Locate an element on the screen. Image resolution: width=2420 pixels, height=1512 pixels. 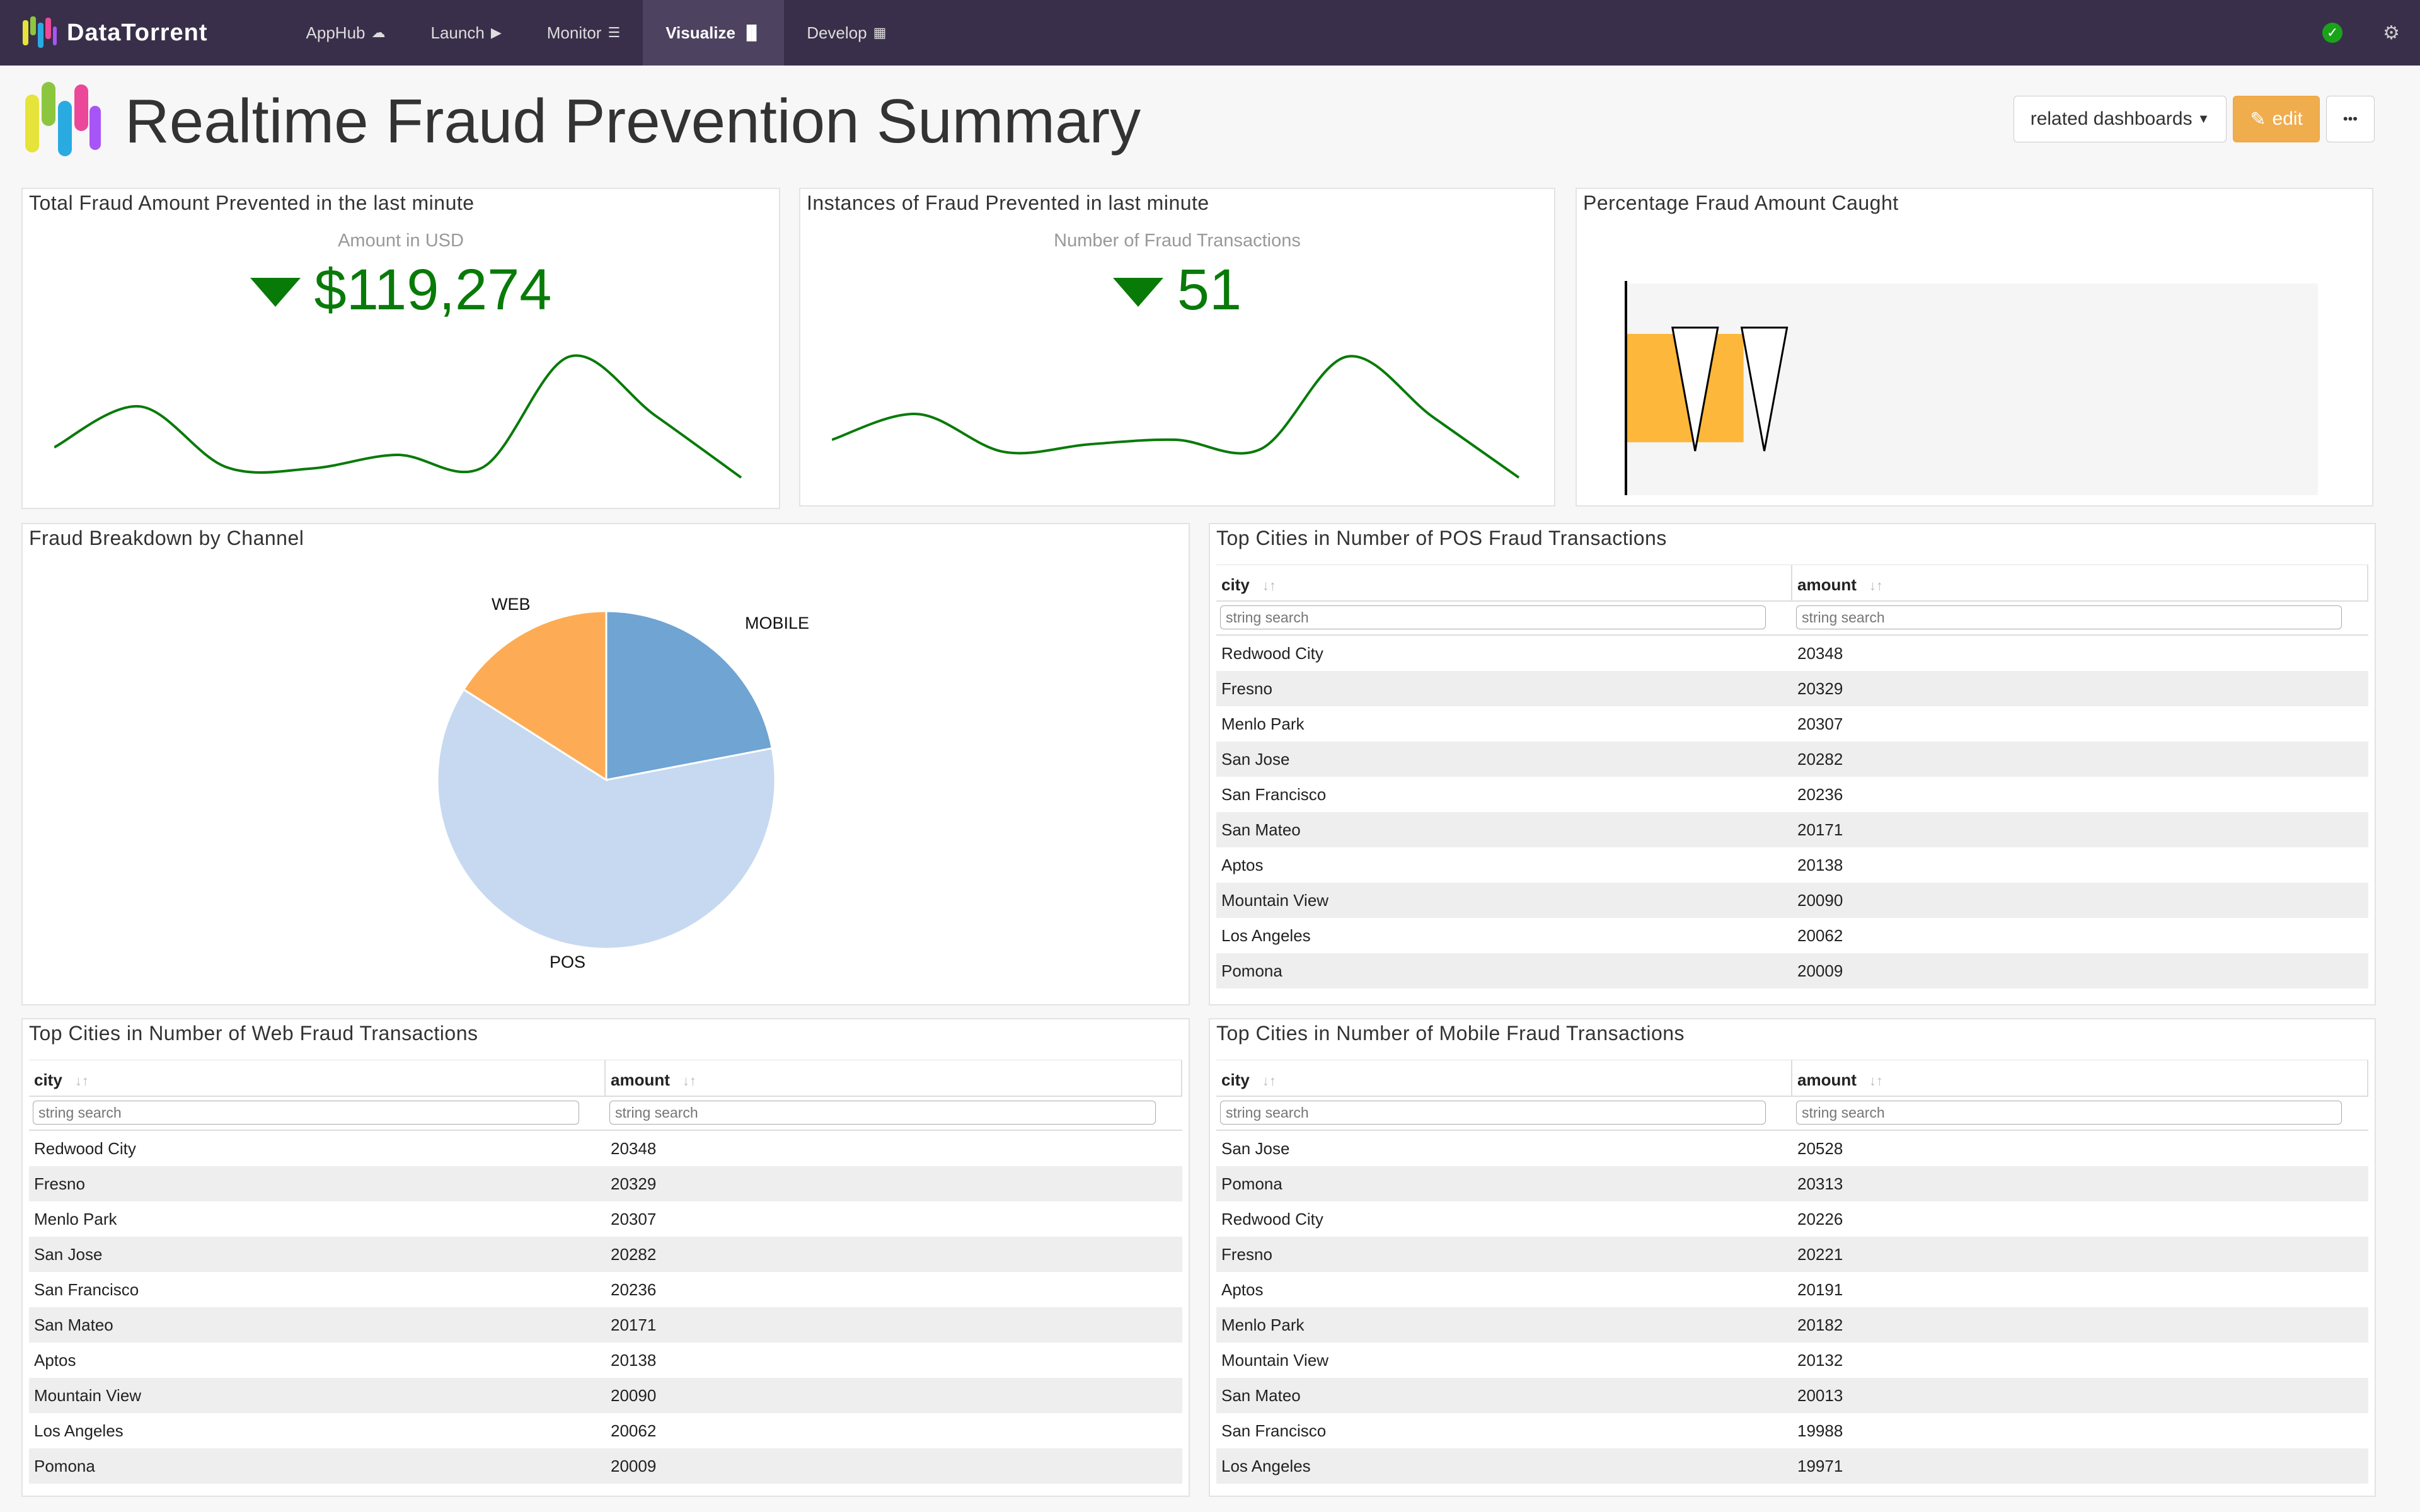
cell-city: Fresno is located at coordinates (60, 1183).